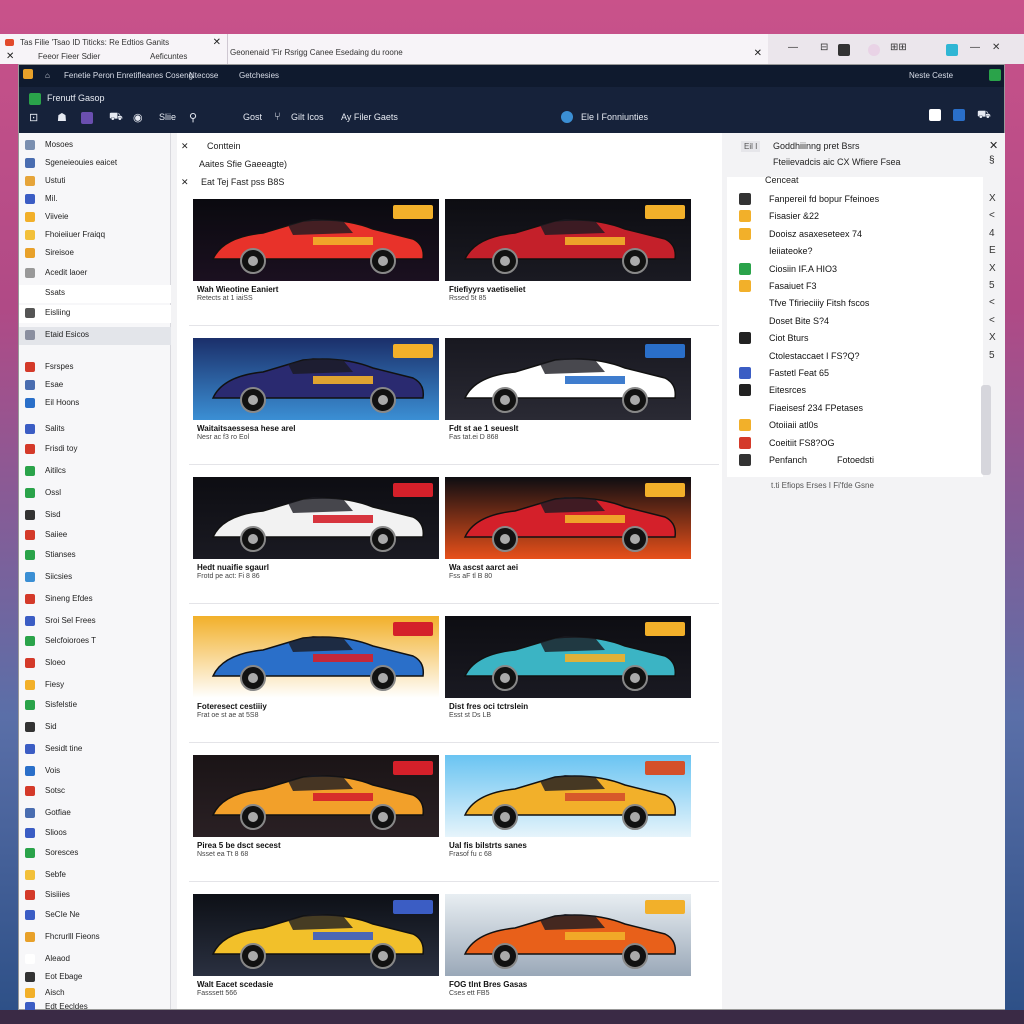  I want to click on card-title: Ual fis bilstrts sanes, so click(488, 845).